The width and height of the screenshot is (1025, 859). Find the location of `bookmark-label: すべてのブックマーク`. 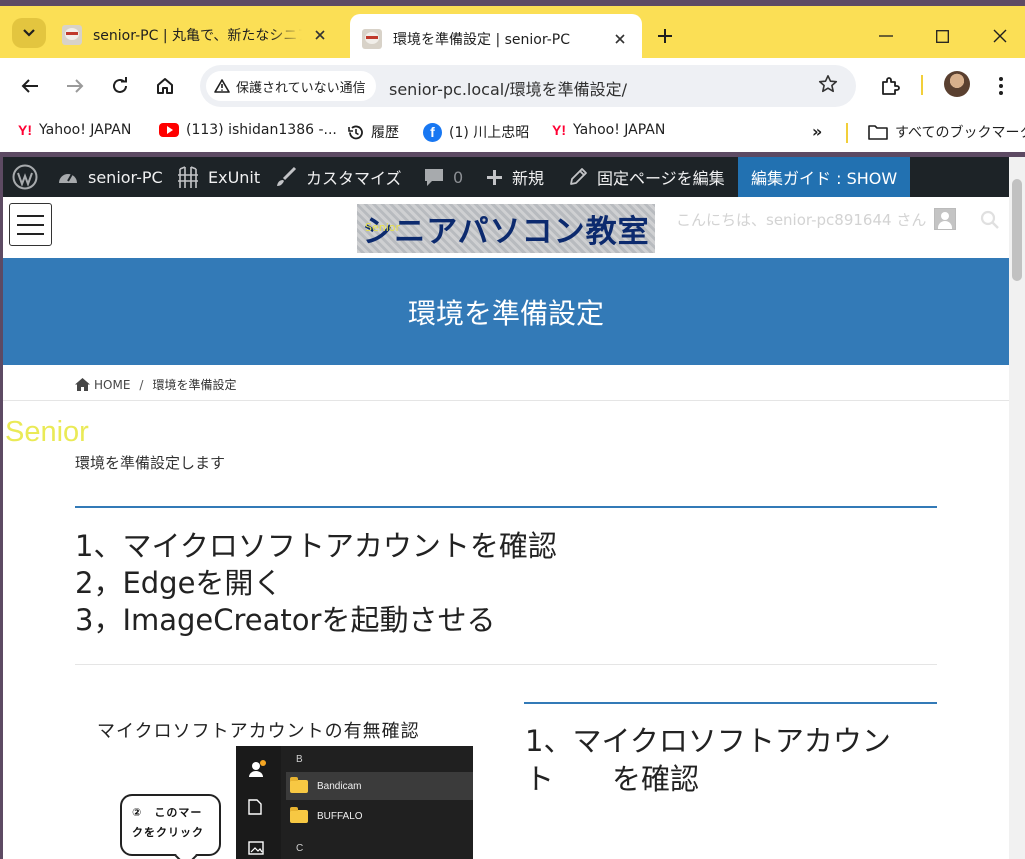

bookmark-label: すべてのブックマーク is located at coordinates (960, 133).